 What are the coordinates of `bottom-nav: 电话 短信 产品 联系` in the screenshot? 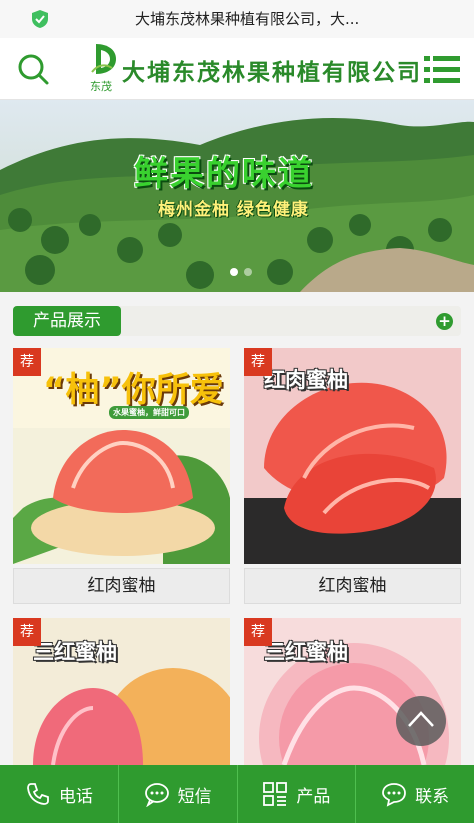 It's located at (237, 794).